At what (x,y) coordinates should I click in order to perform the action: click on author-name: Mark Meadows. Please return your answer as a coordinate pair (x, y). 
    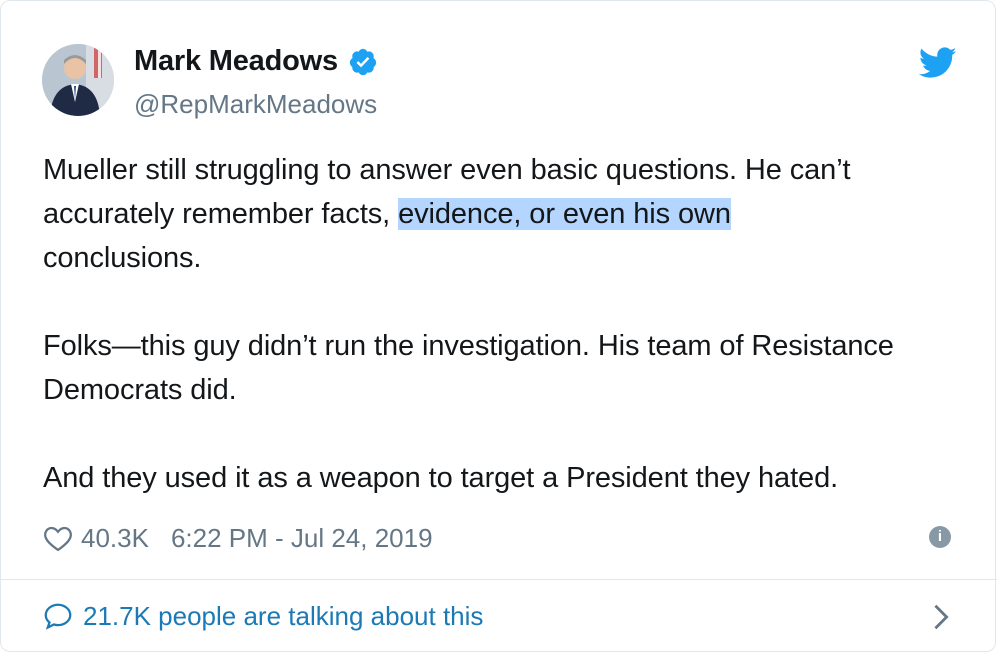
    Looking at the image, I should click on (256, 61).